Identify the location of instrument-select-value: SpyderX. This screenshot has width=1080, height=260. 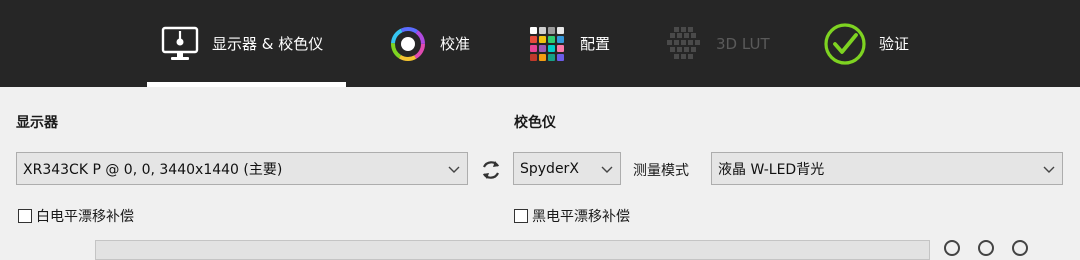
(549, 168).